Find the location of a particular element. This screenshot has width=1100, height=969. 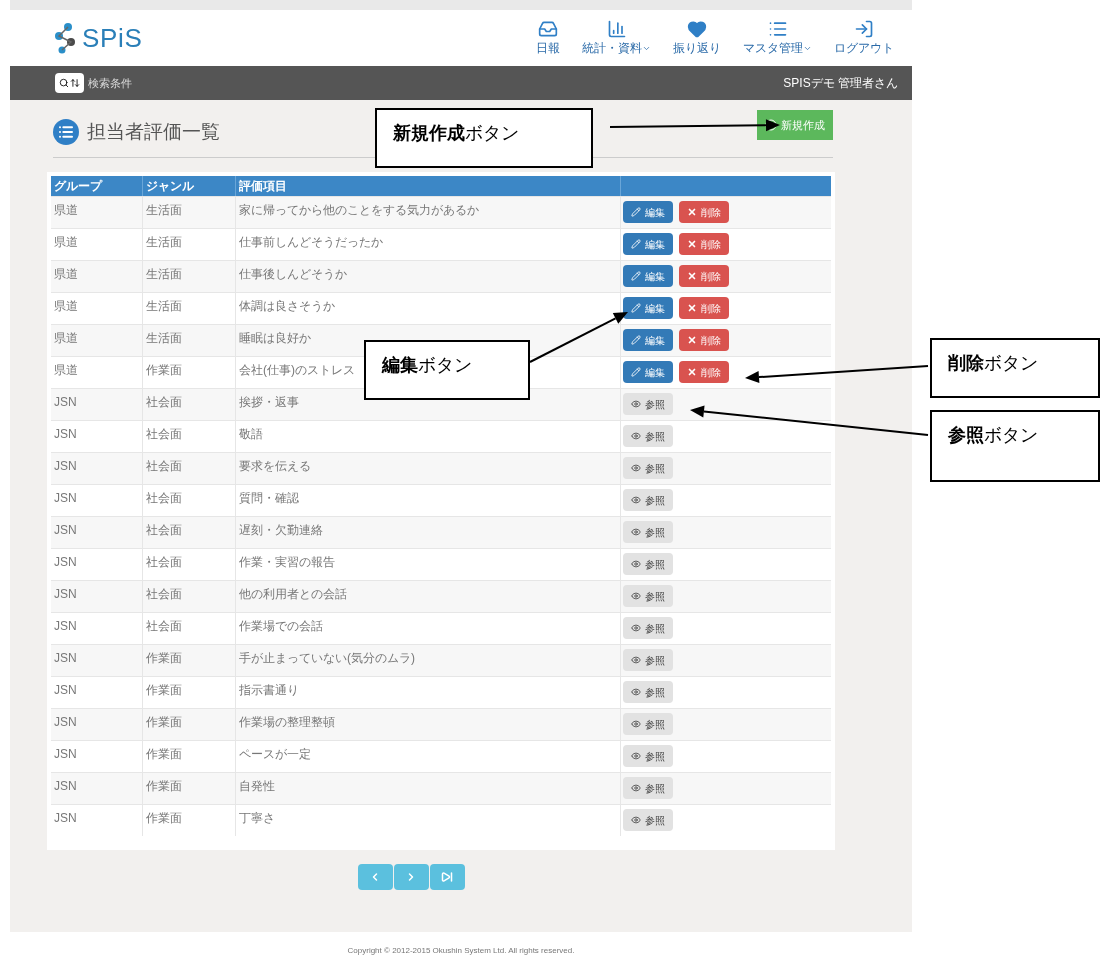

nav-link: 統計・資料 is located at coordinates (616, 38).